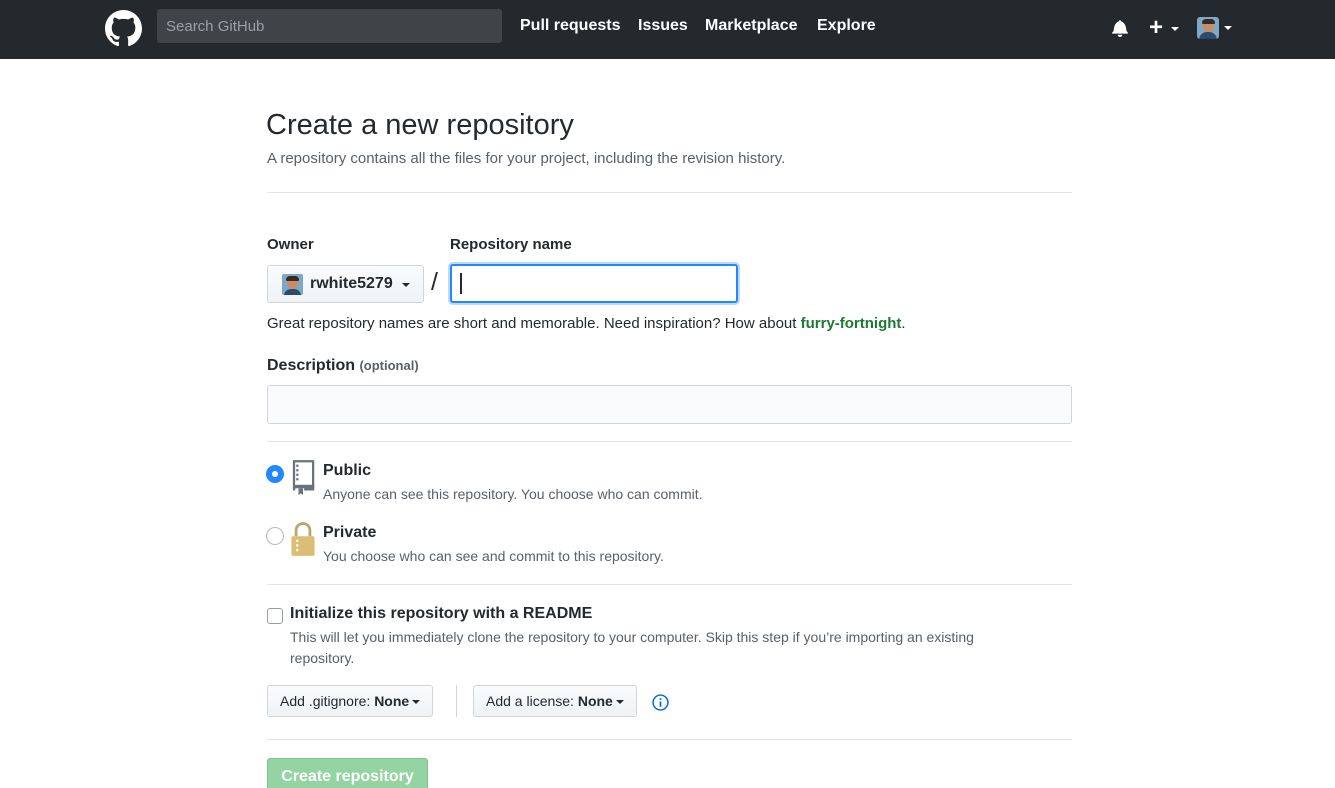 Image resolution: width=1335 pixels, height=788 pixels. I want to click on gitignore-prefix: Add .gitignore:, so click(325, 701).